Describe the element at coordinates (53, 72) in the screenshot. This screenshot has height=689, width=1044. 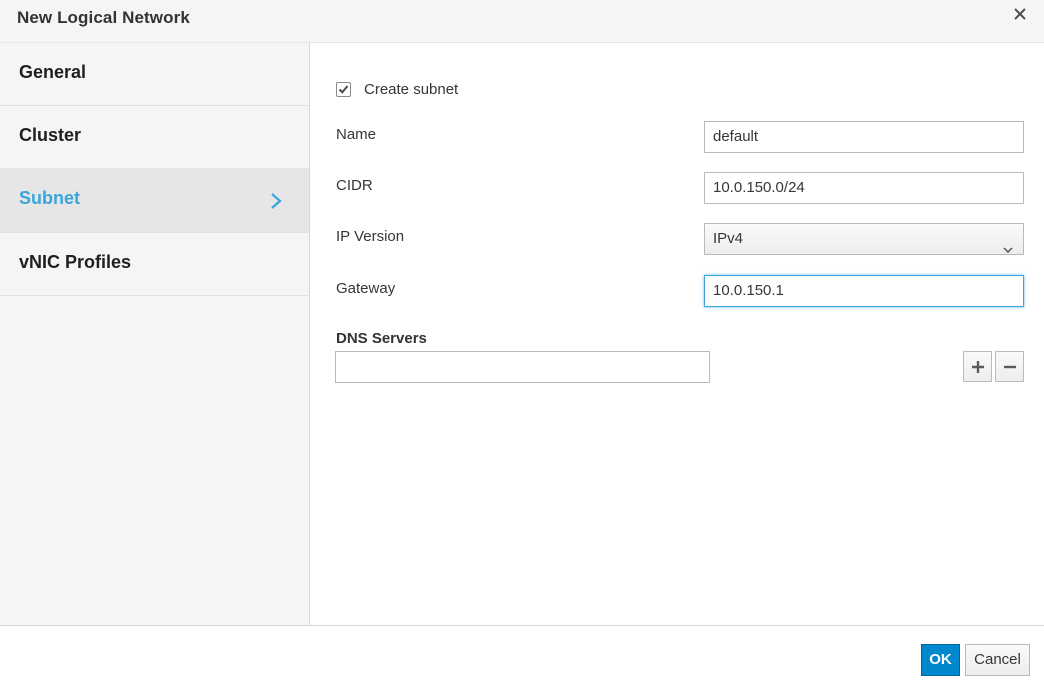
I see `sidebar-item-label: General` at that location.